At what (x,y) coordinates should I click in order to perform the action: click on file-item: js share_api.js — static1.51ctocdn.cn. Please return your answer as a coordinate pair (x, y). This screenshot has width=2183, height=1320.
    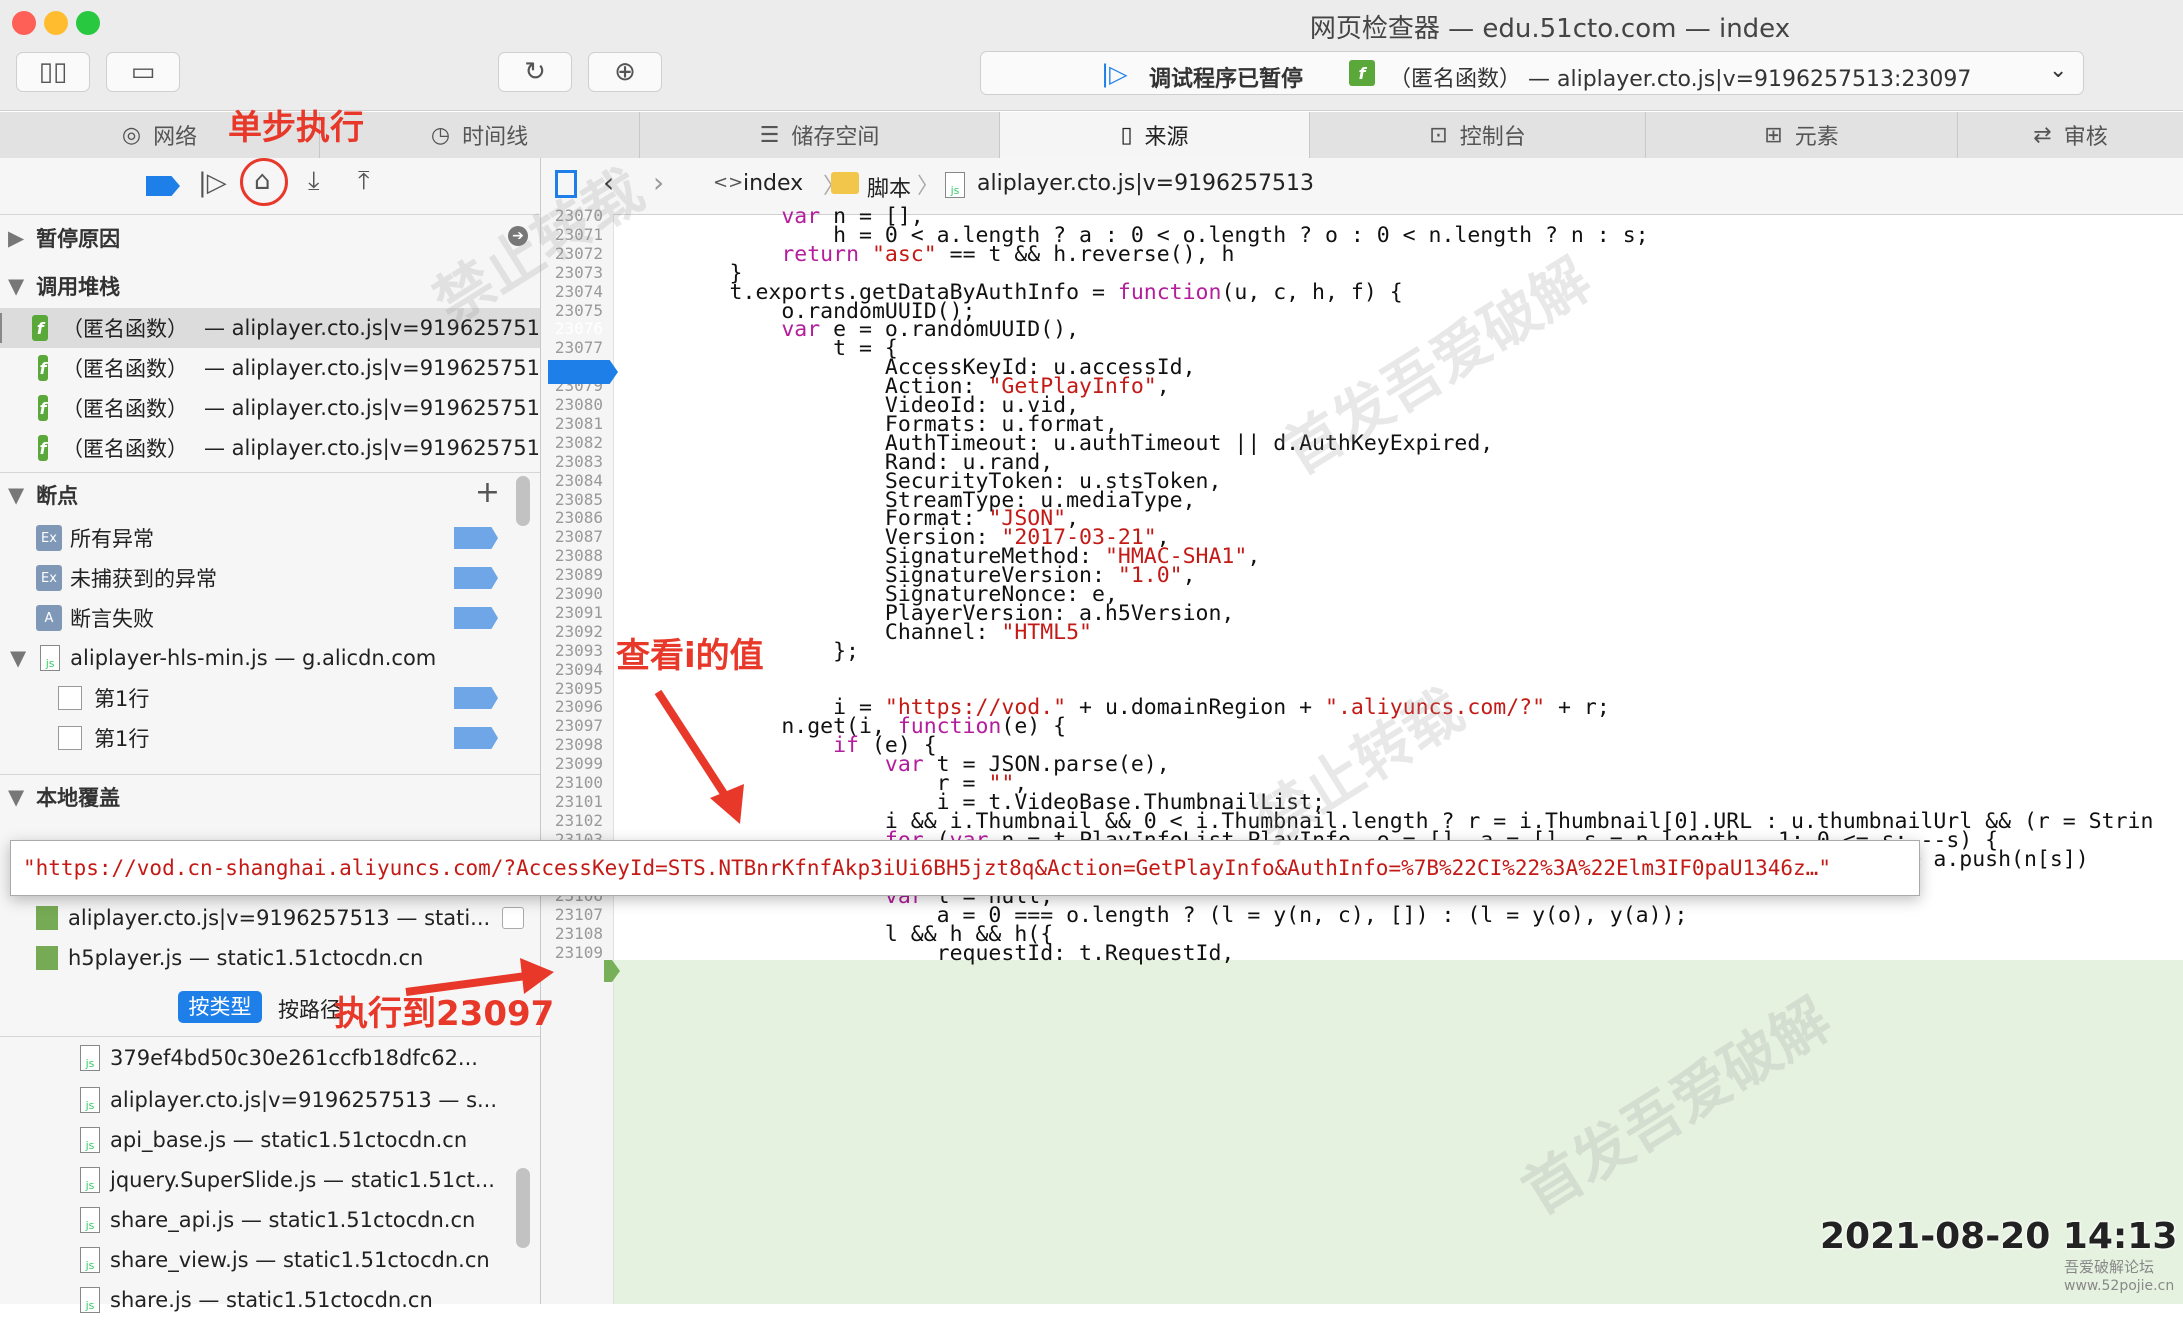
    Looking at the image, I should click on (270, 1220).